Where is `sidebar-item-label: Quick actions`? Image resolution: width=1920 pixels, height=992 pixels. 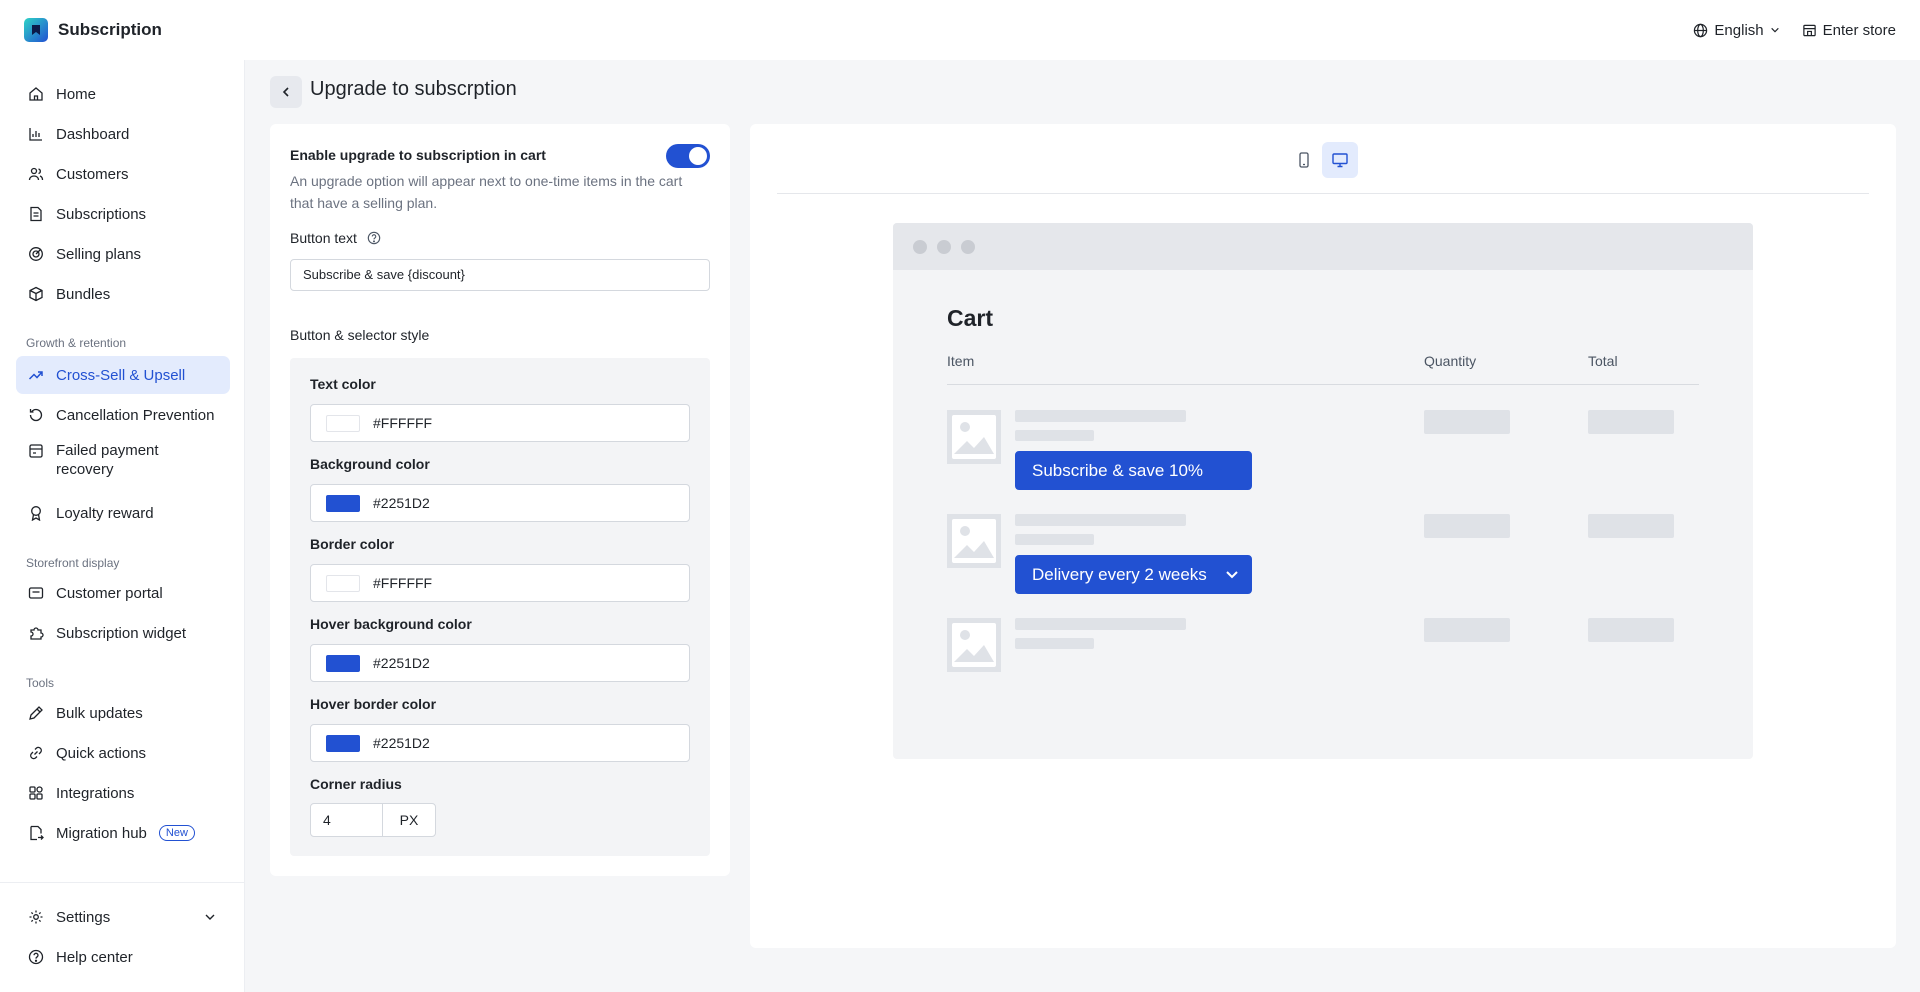
sidebar-item-label: Quick actions is located at coordinates (101, 753).